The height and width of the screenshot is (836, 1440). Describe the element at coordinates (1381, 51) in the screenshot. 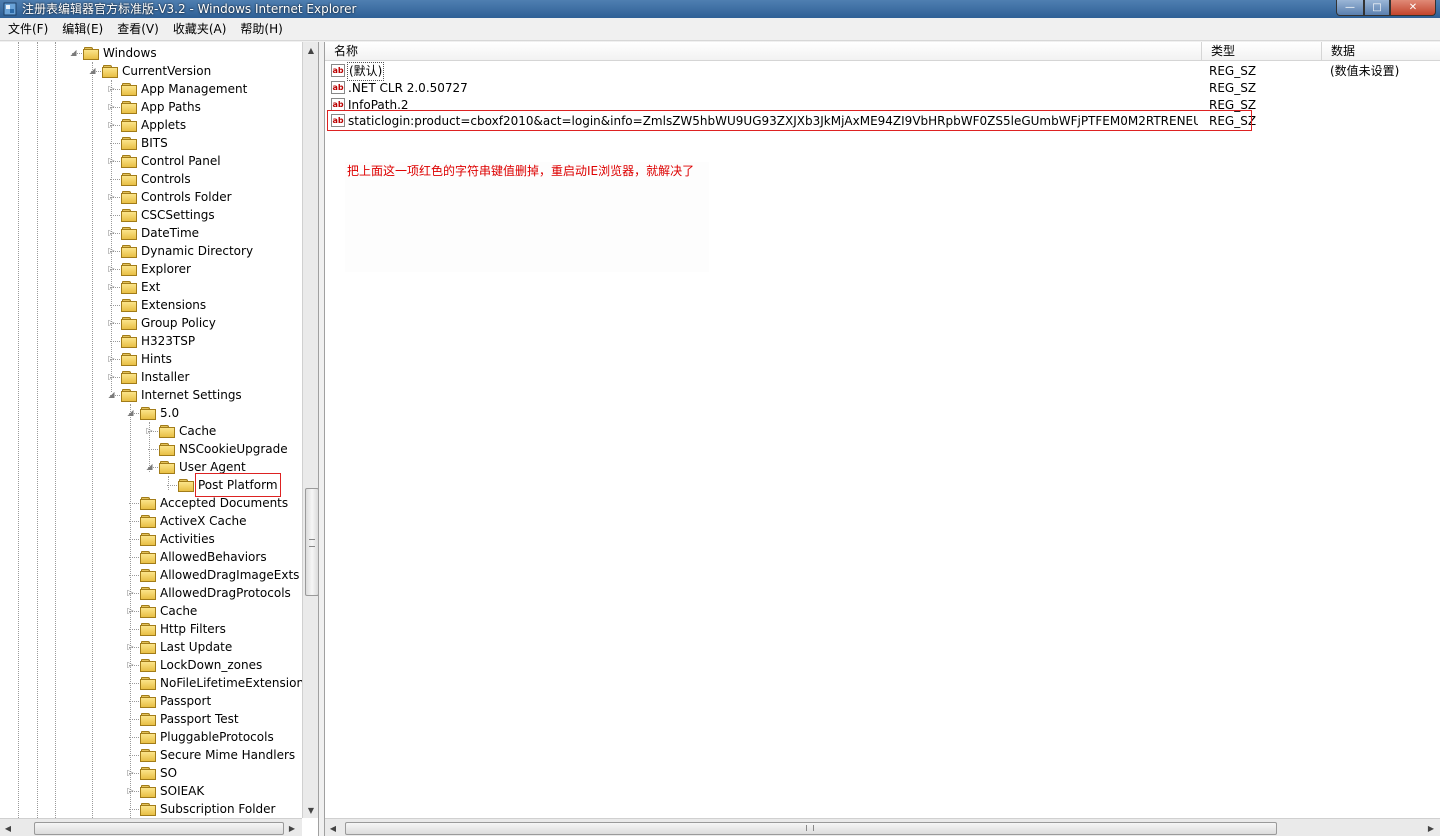

I see `column-header-data: 数据` at that location.